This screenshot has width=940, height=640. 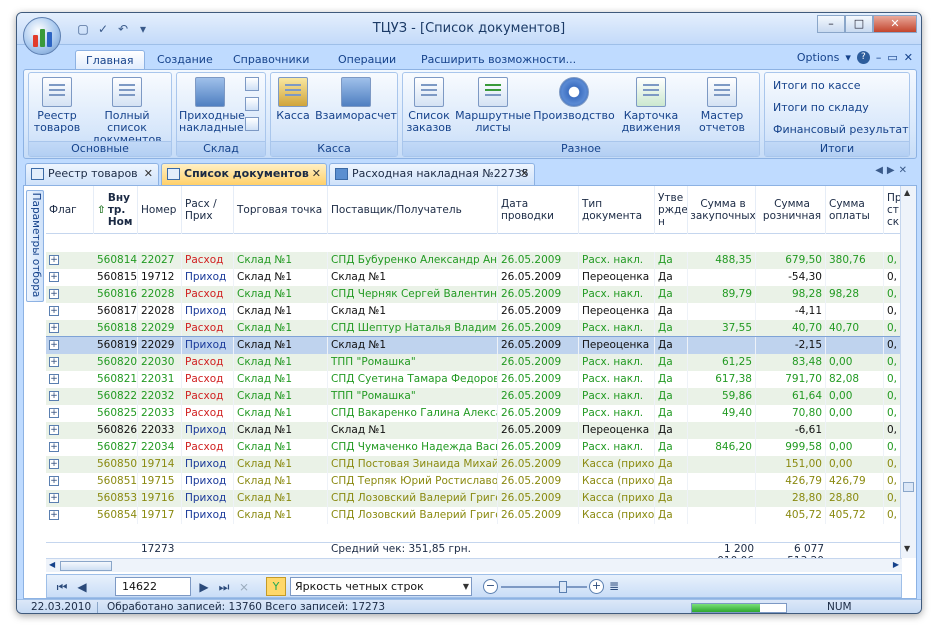 What do you see at coordinates (92, 174) in the screenshot?
I see `doc-tab-reestr: Реестр товаров ✕` at bounding box center [92, 174].